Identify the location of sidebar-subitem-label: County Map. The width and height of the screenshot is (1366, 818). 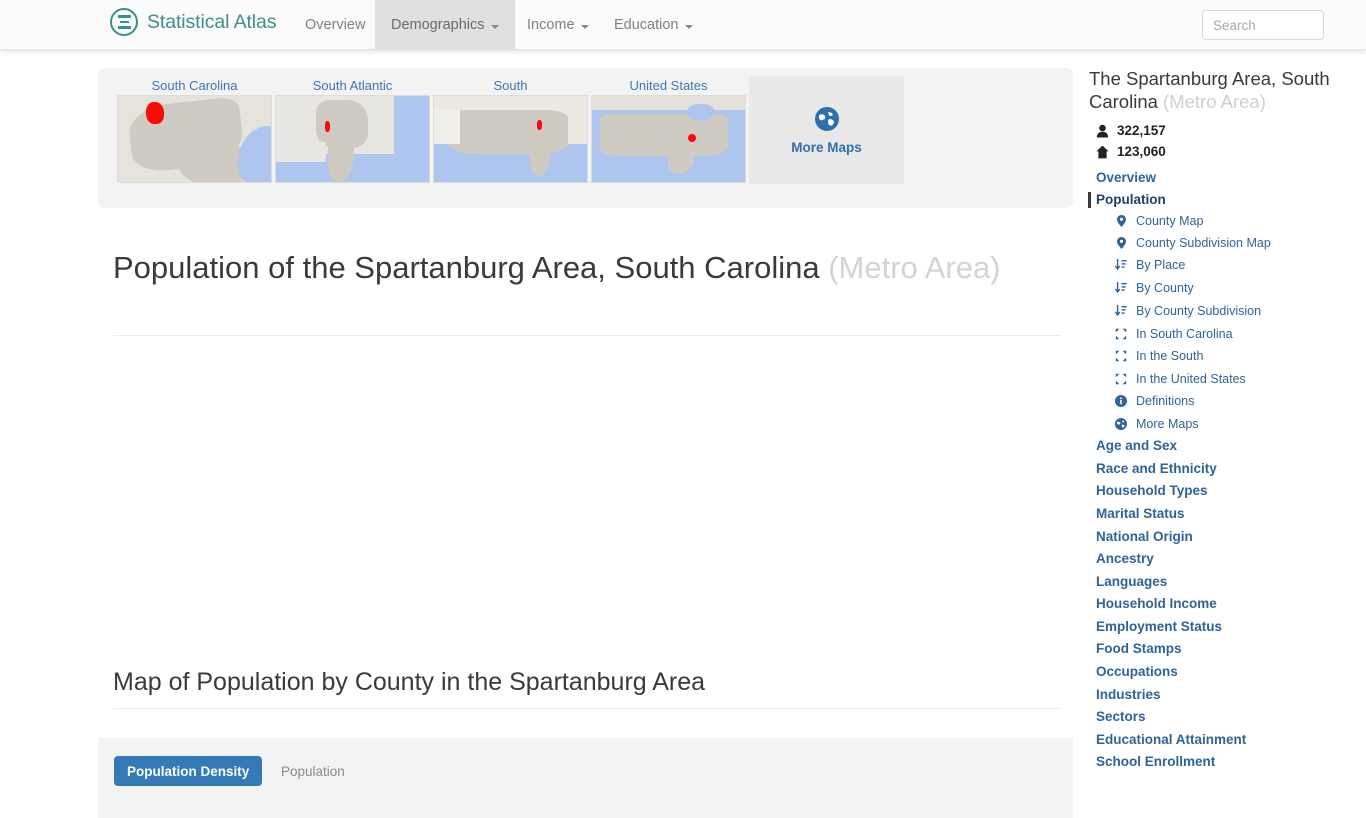
(1170, 221).